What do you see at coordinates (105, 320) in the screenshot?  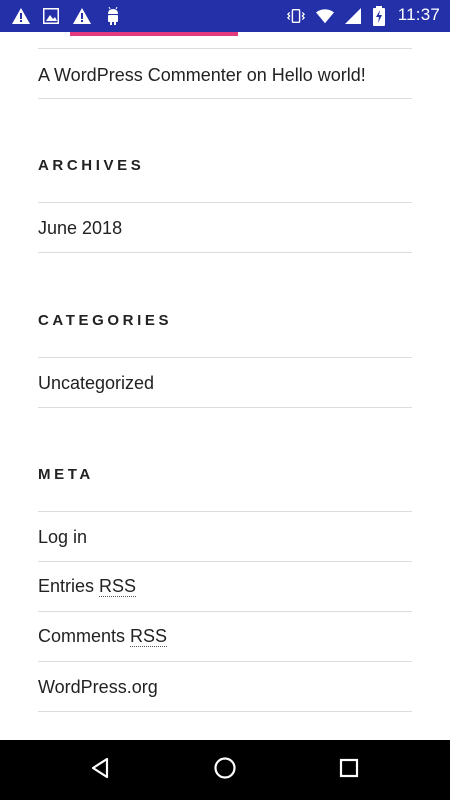 I see `categories-heading: CATEGORIES` at bounding box center [105, 320].